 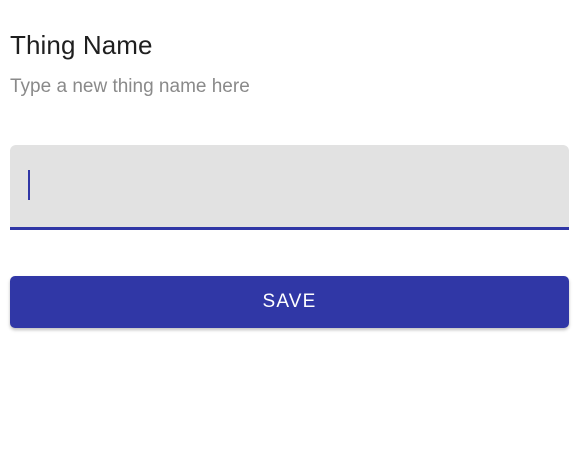 I want to click on save-button: SAVE, so click(x=289, y=302).